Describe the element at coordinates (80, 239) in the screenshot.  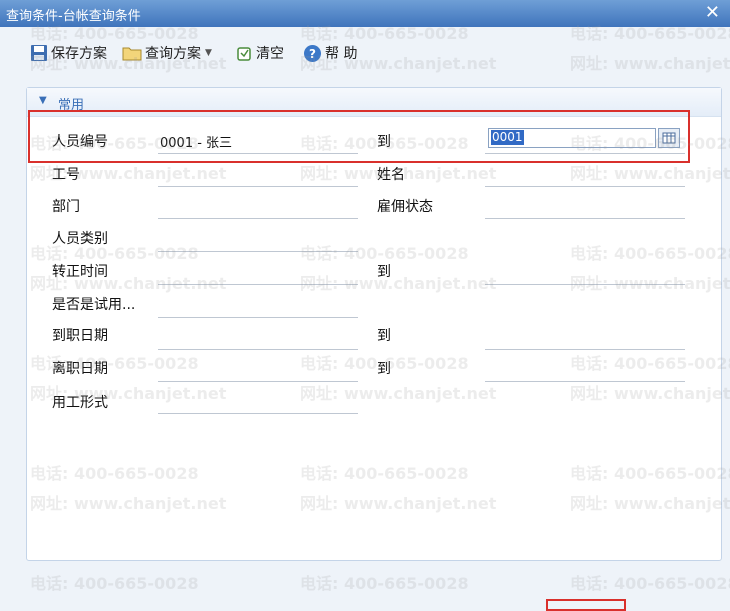
I see `emp-category-label: 人员类别` at that location.